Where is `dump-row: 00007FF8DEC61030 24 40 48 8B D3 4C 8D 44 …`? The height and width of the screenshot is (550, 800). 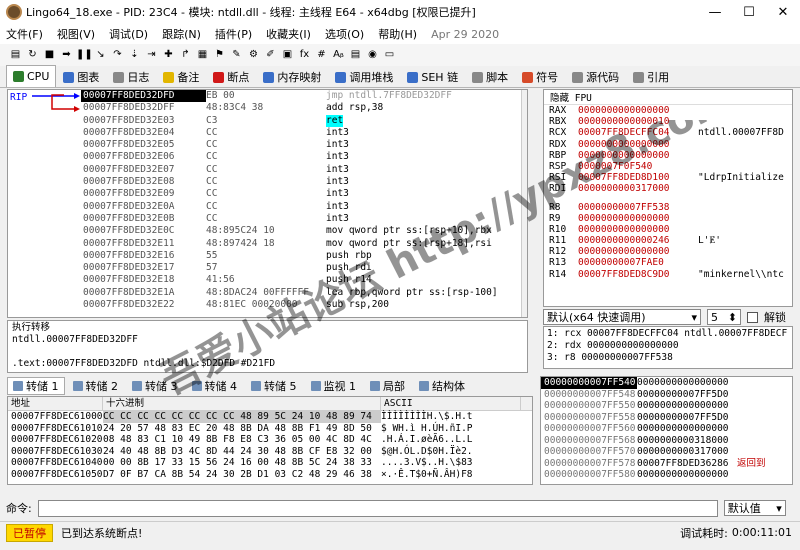 dump-row: 00007FF8DEC61030 24 40 48 8B D3 4C 8D 44 … is located at coordinates (270, 452).